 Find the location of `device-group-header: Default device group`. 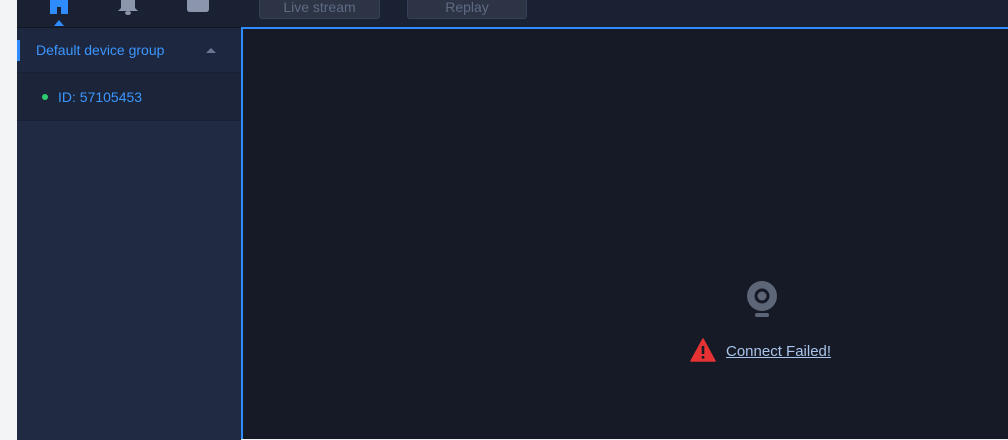

device-group-header: Default device group is located at coordinates (129, 50).